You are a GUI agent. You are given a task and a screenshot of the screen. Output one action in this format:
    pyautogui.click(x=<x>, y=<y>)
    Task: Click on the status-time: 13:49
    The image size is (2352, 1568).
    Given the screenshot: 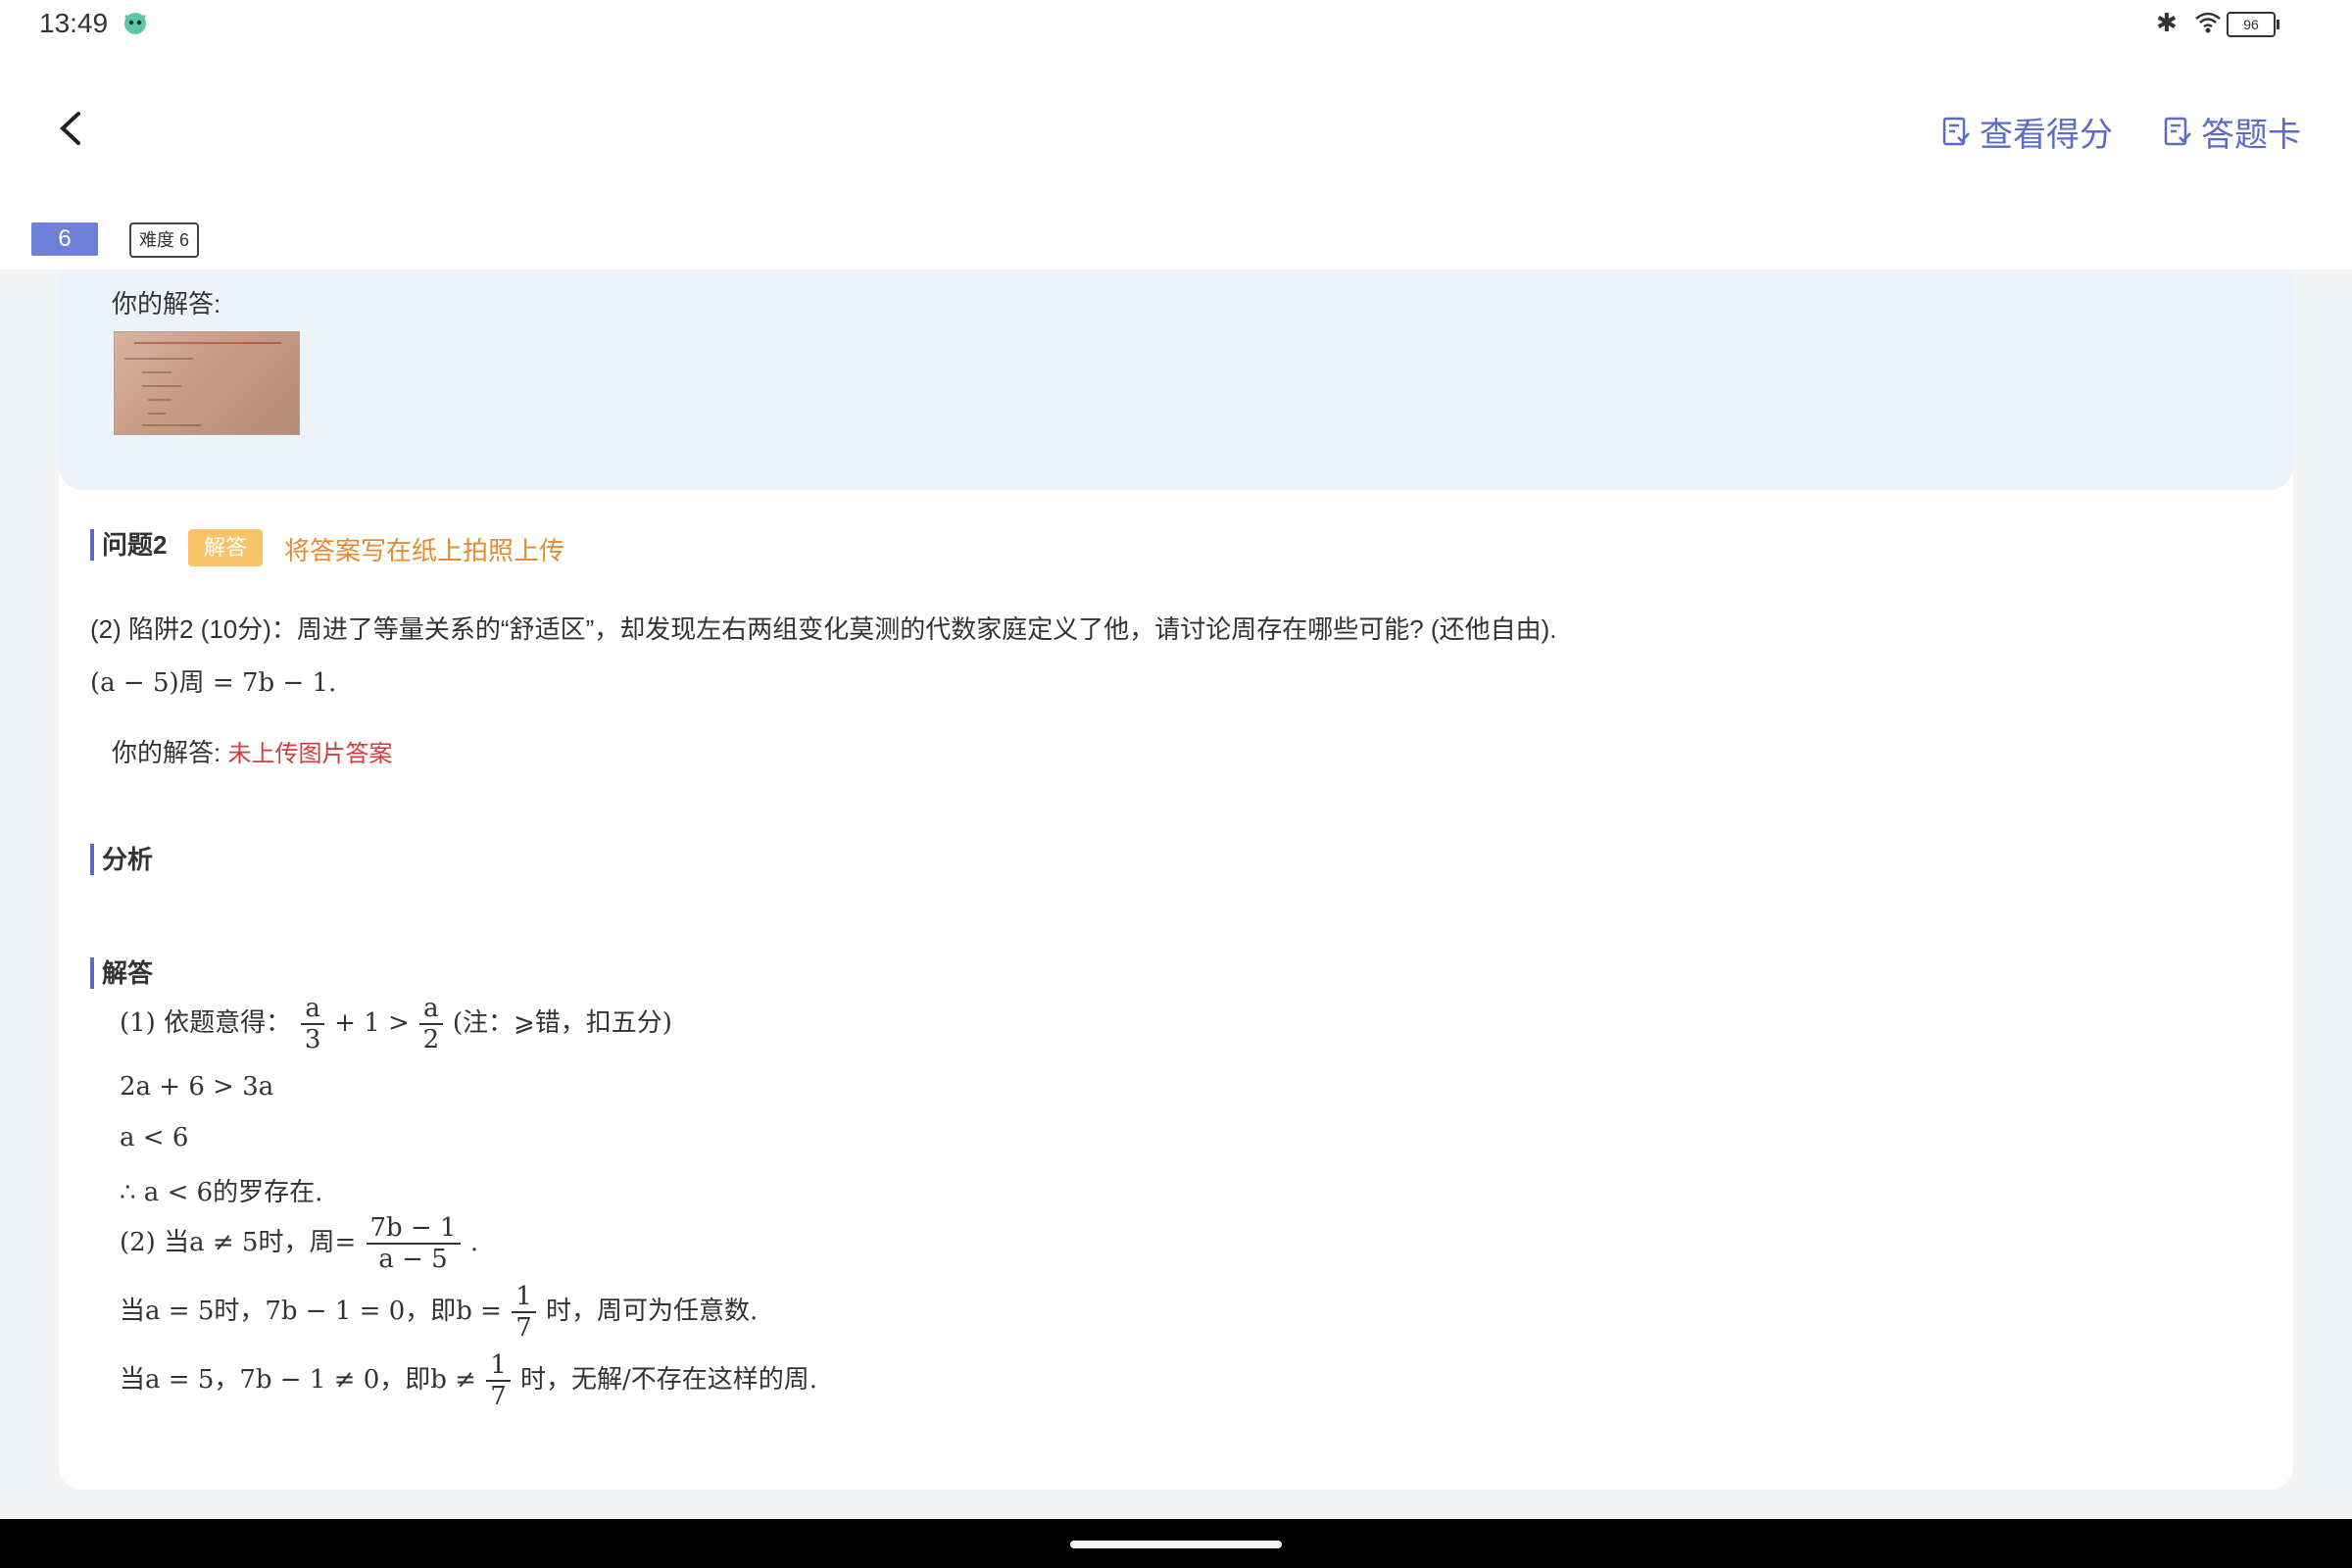 What is the action you would take?
    pyautogui.click(x=74, y=23)
    